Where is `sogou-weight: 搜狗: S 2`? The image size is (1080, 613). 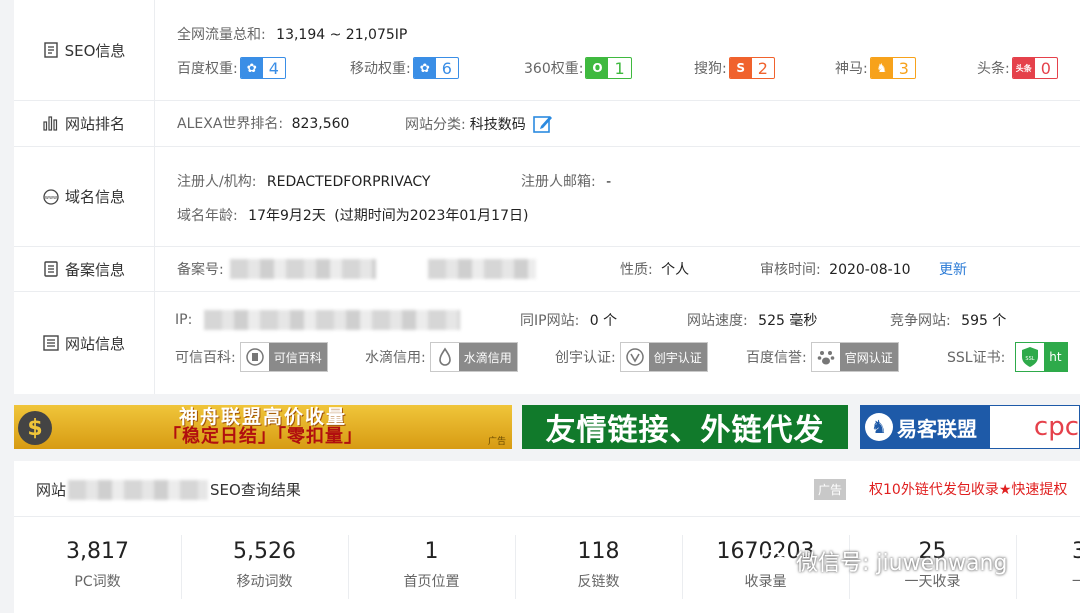 sogou-weight: 搜狗: S 2 is located at coordinates (734, 68).